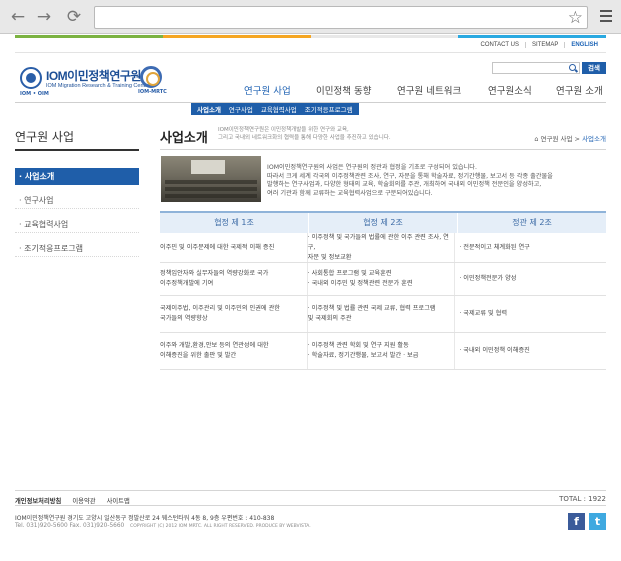 This screenshot has width=621, height=561. Describe the element at coordinates (536, 68) in the screenshot. I see `search-input` at that location.